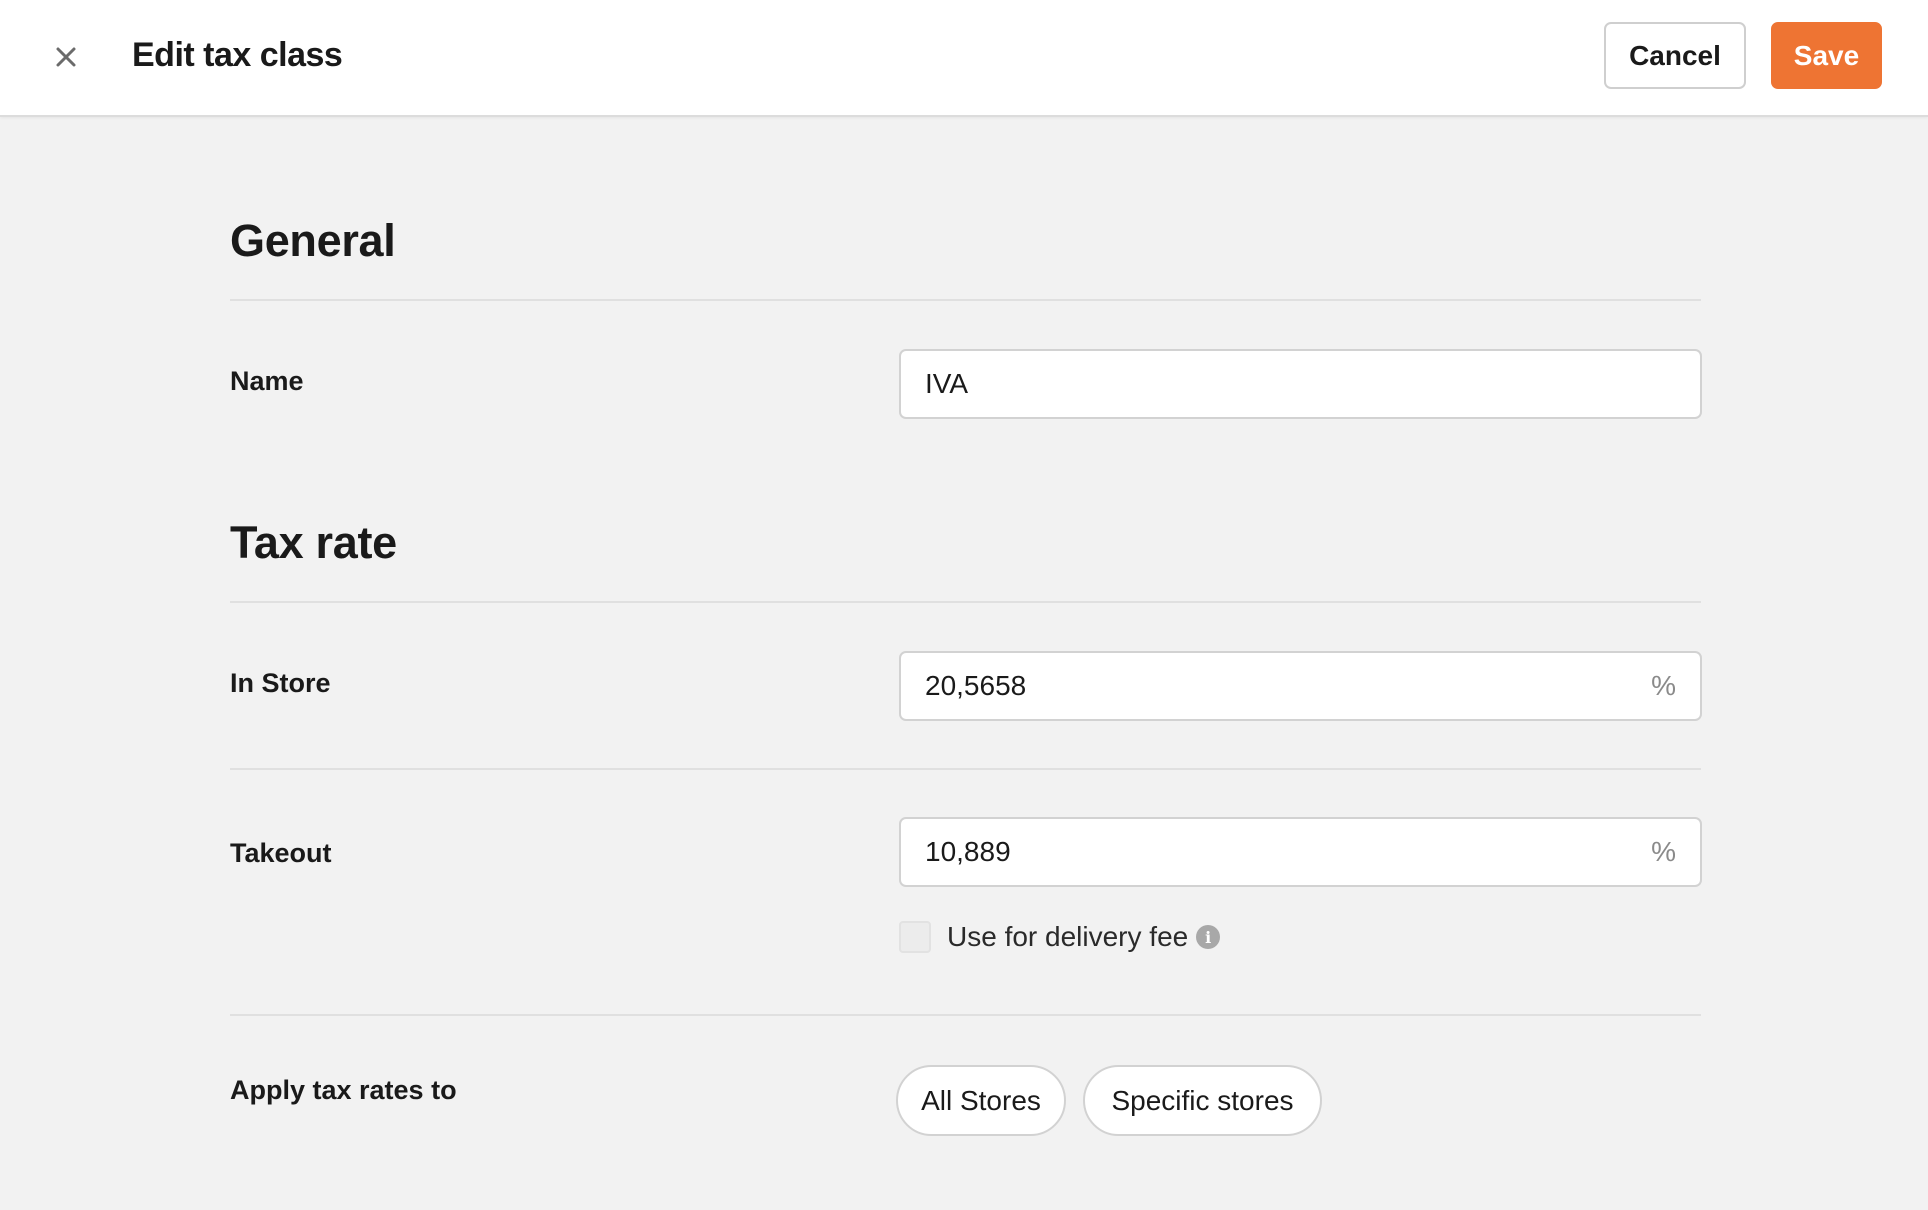  What do you see at coordinates (1300, 852) in the screenshot?
I see `takeout-rate-input: 10,889 %` at bounding box center [1300, 852].